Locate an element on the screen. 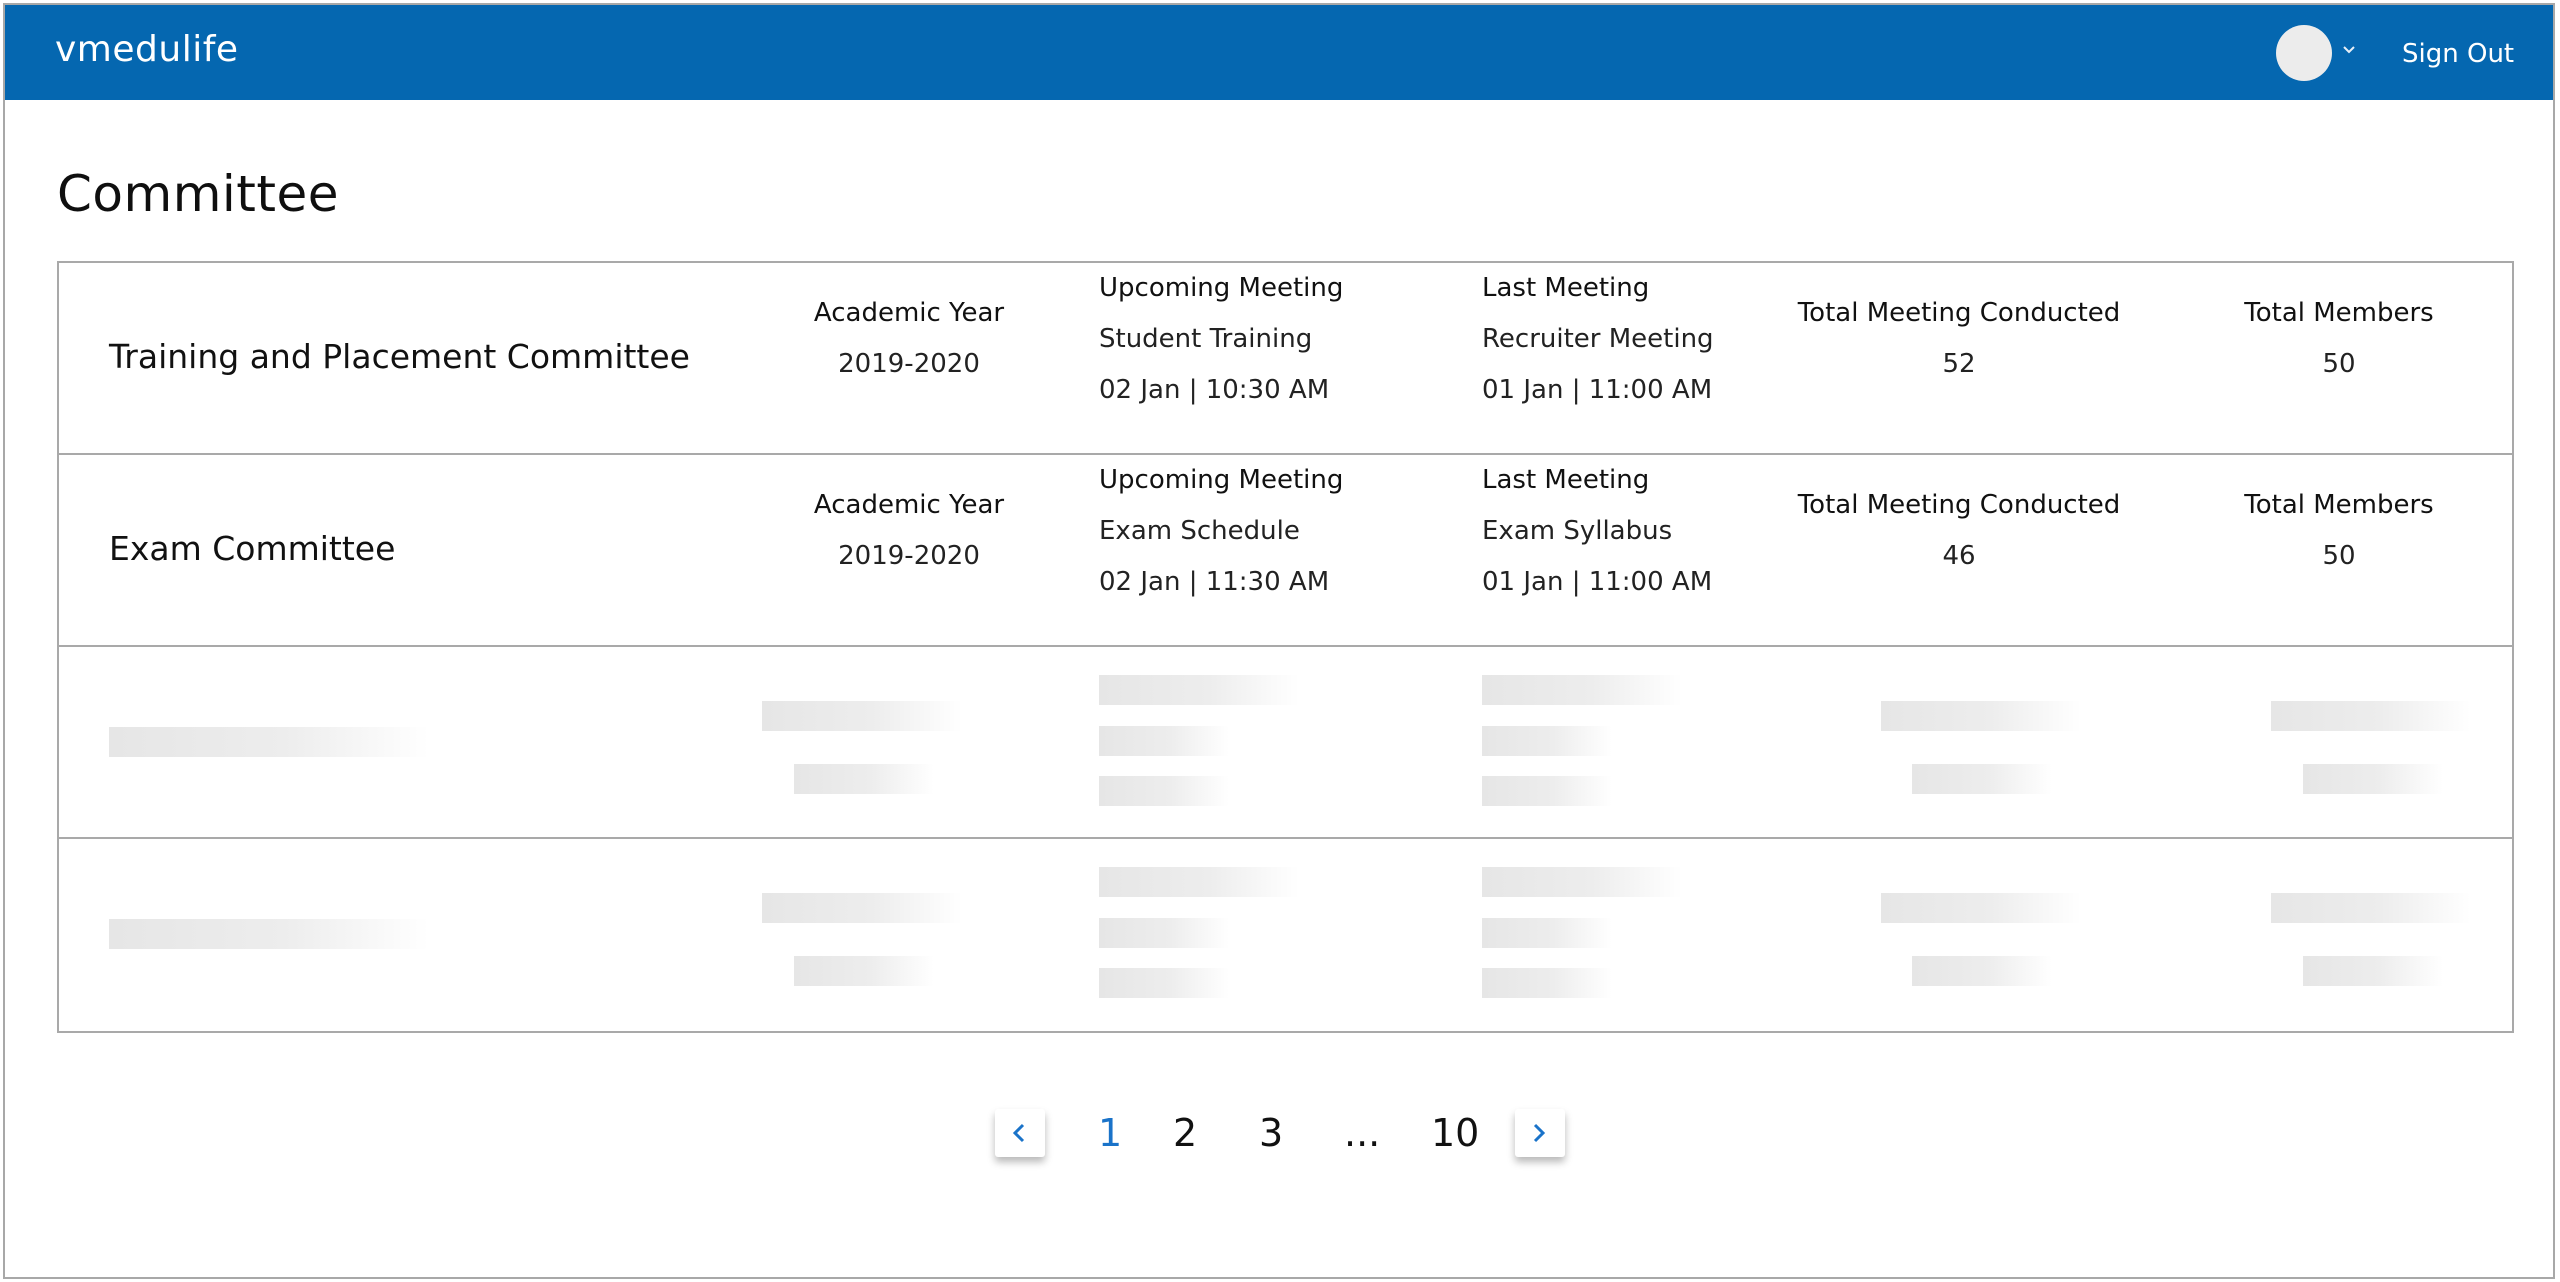  last-meeting-title: Recruiter Meeting is located at coordinates (1598, 339).